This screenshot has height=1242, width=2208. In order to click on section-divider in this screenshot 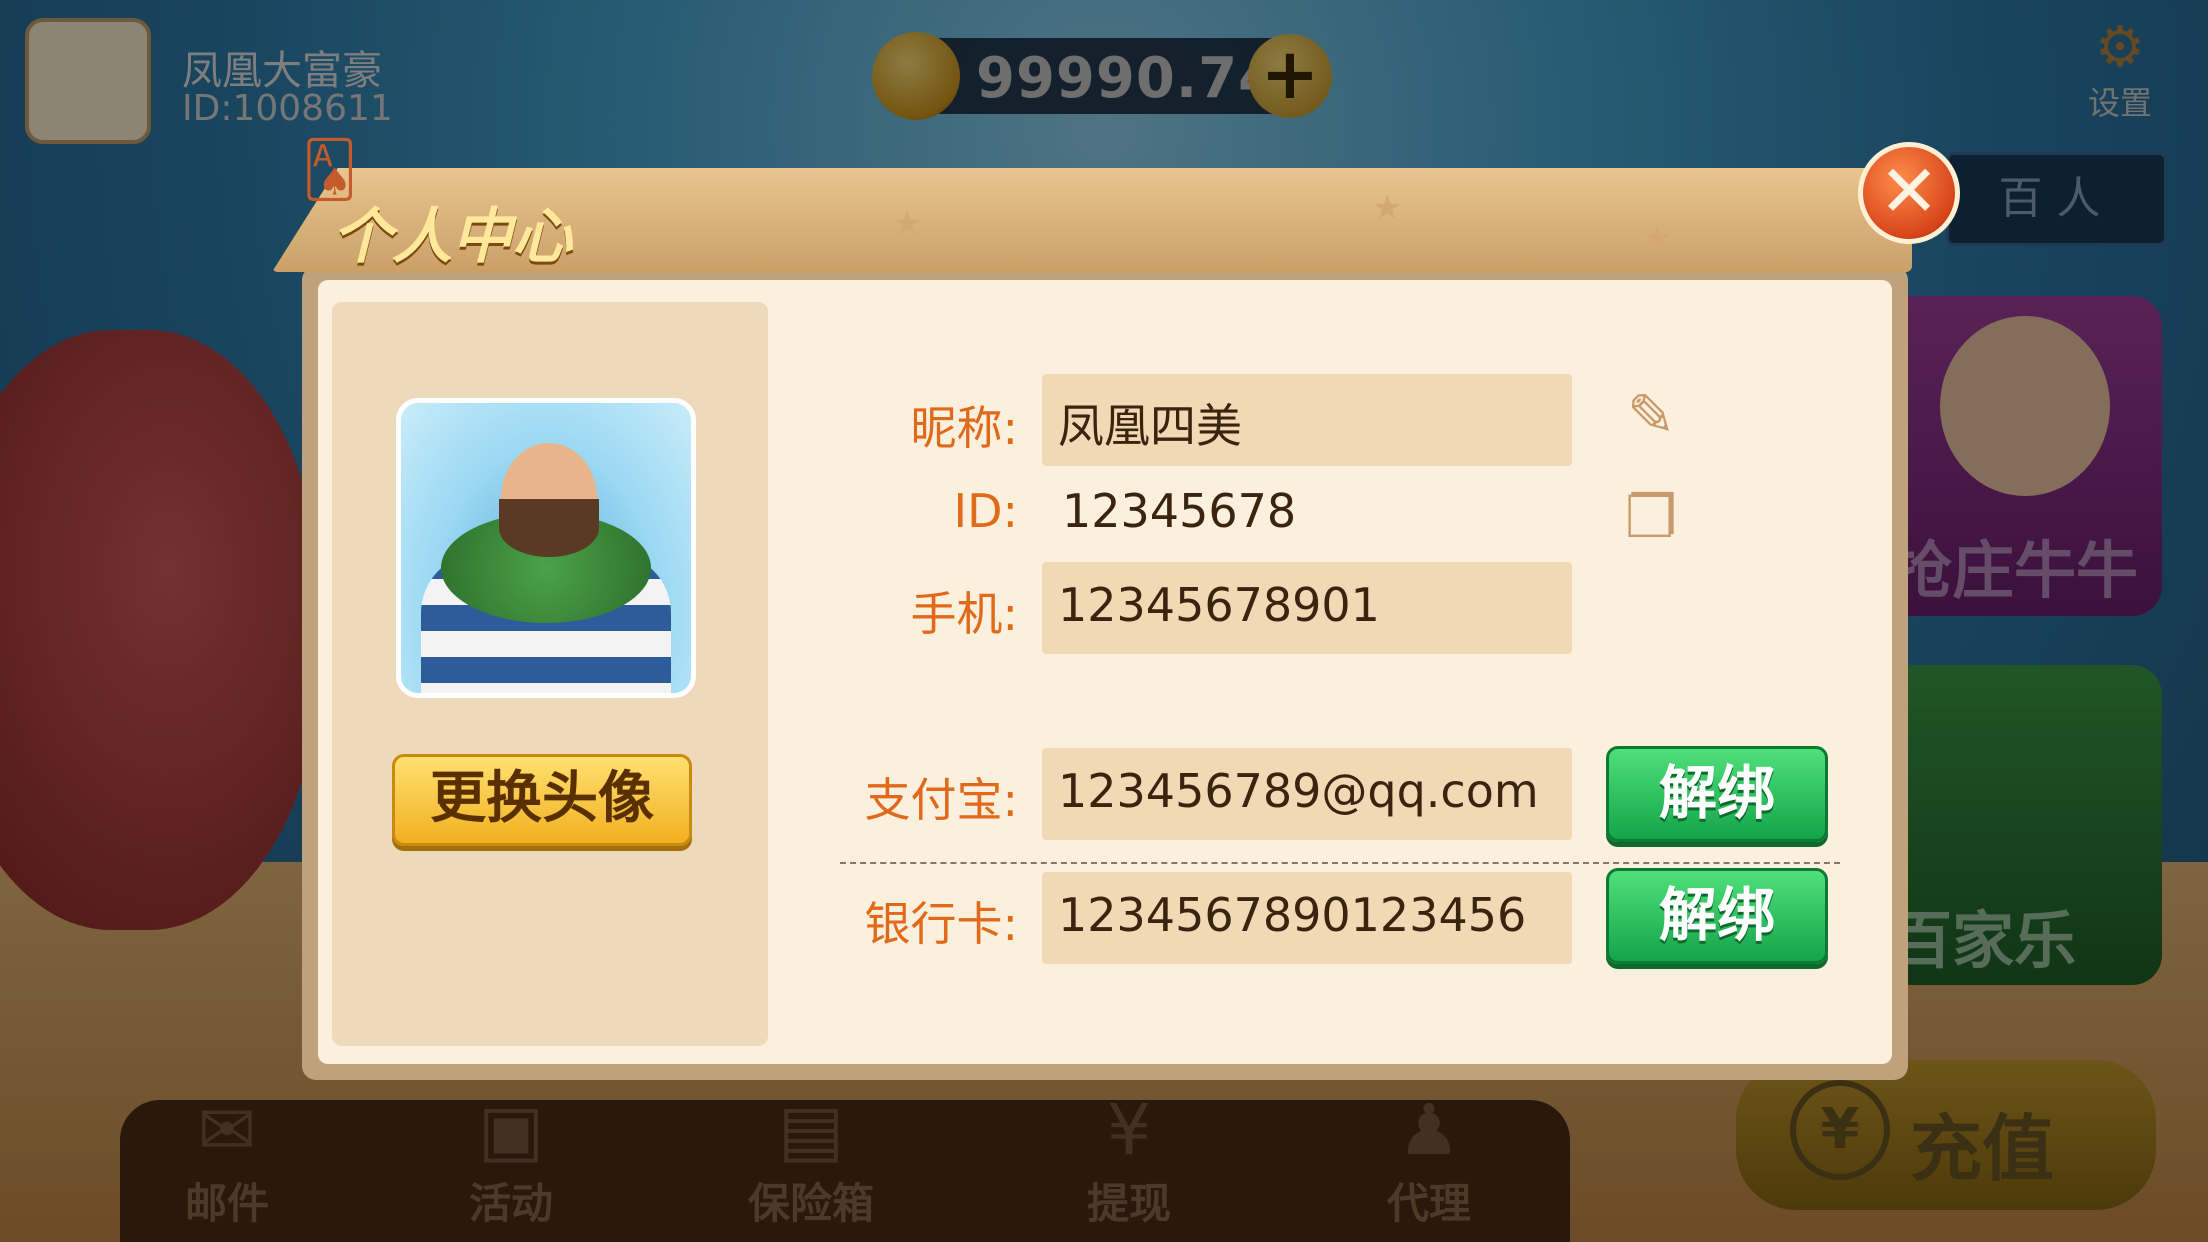, I will do `click(1340, 863)`.